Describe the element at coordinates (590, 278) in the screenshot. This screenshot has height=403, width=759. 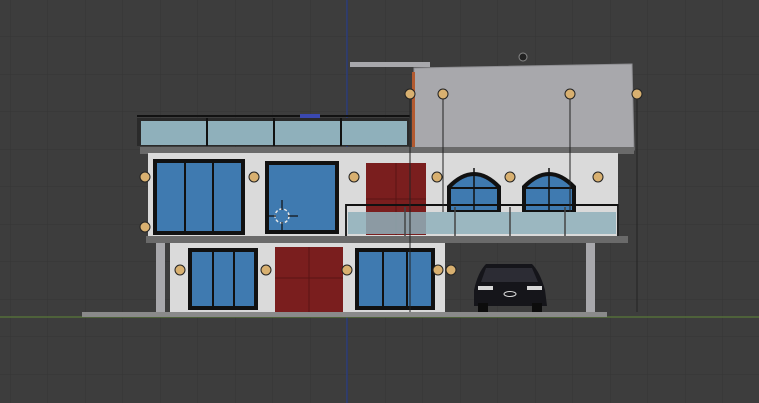
I see `column-right` at that location.